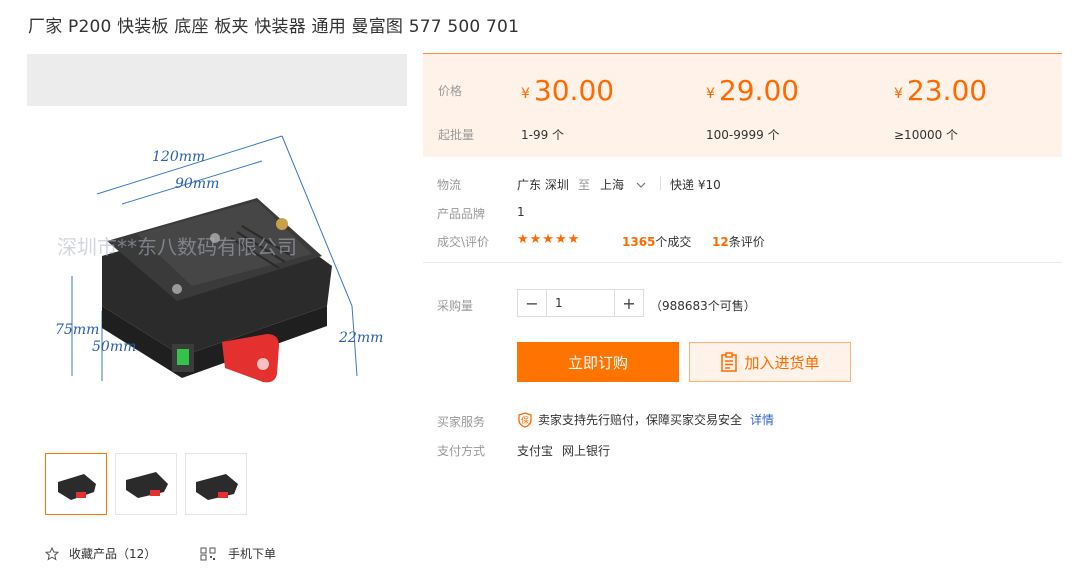  Describe the element at coordinates (639, 242) in the screenshot. I see `deal-count: 1365` at that location.